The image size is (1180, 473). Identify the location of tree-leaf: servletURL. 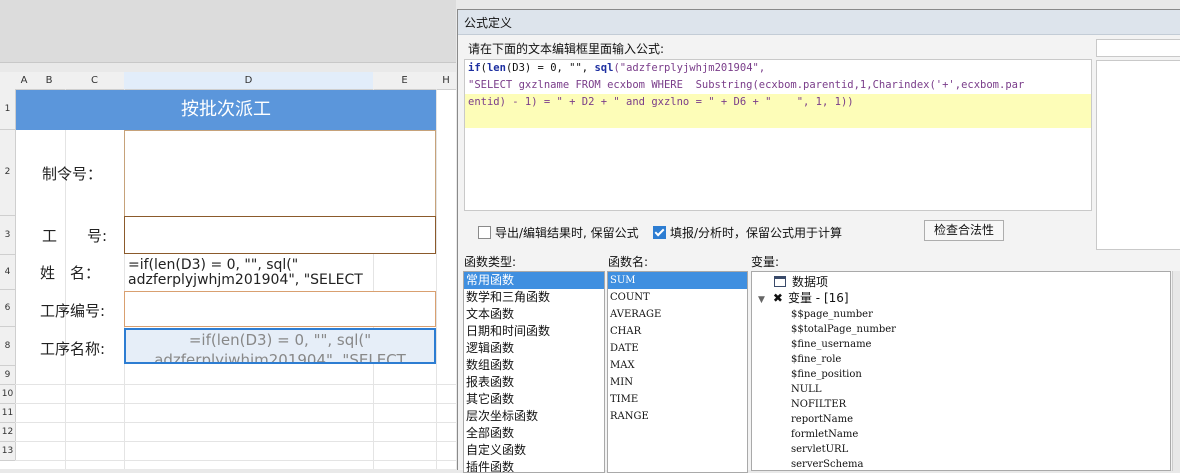
(961, 449).